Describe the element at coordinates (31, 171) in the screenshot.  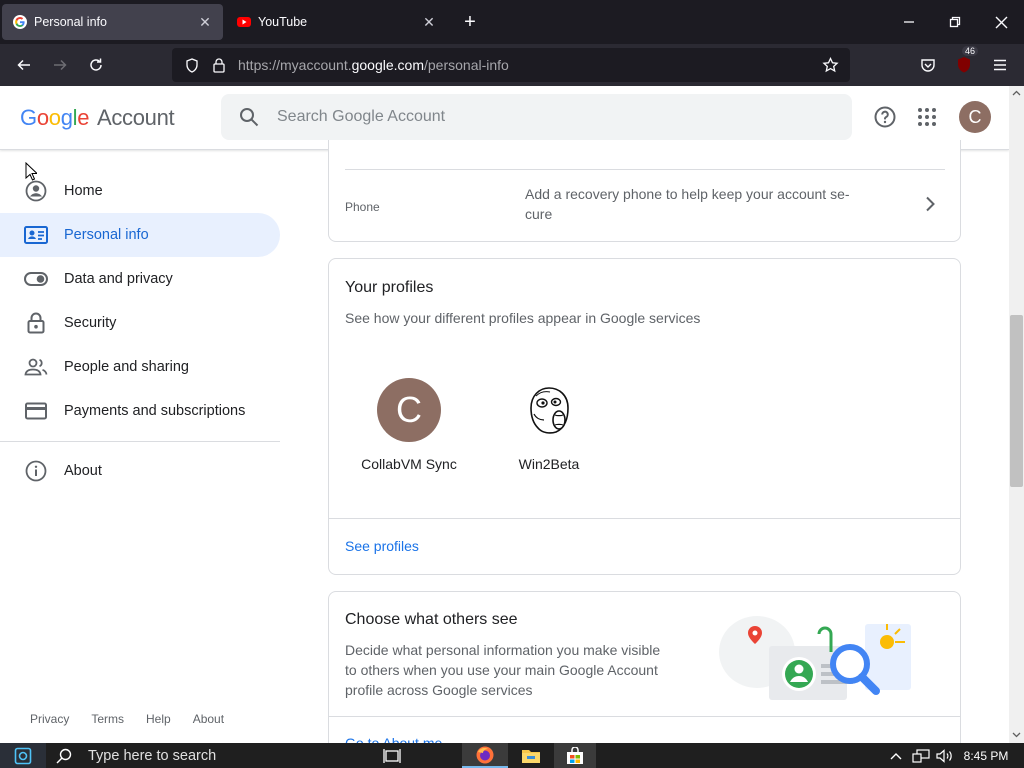
I see `mouse-cursor-icon` at that location.